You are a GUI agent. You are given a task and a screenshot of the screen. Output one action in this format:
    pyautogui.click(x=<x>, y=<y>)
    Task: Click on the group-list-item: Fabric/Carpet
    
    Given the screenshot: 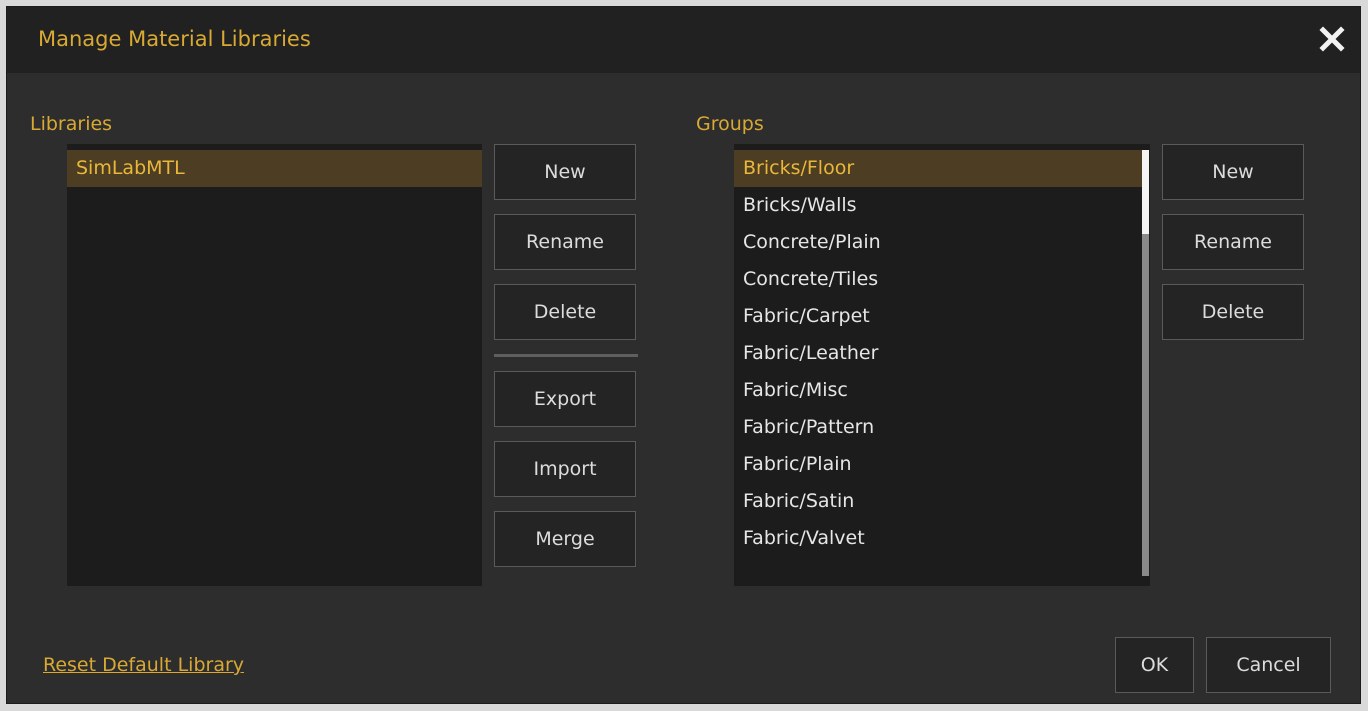 What is the action you would take?
    pyautogui.click(x=939, y=316)
    